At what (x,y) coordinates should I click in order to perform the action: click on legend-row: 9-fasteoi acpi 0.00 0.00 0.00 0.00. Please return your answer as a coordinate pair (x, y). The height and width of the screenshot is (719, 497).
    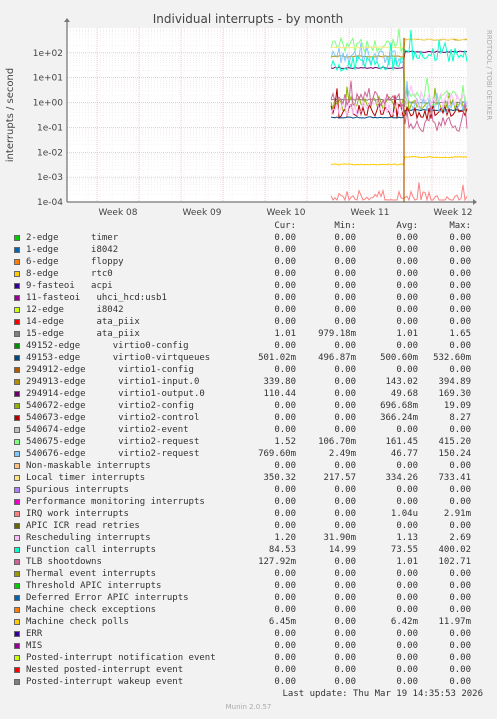
    Looking at the image, I should click on (248, 286).